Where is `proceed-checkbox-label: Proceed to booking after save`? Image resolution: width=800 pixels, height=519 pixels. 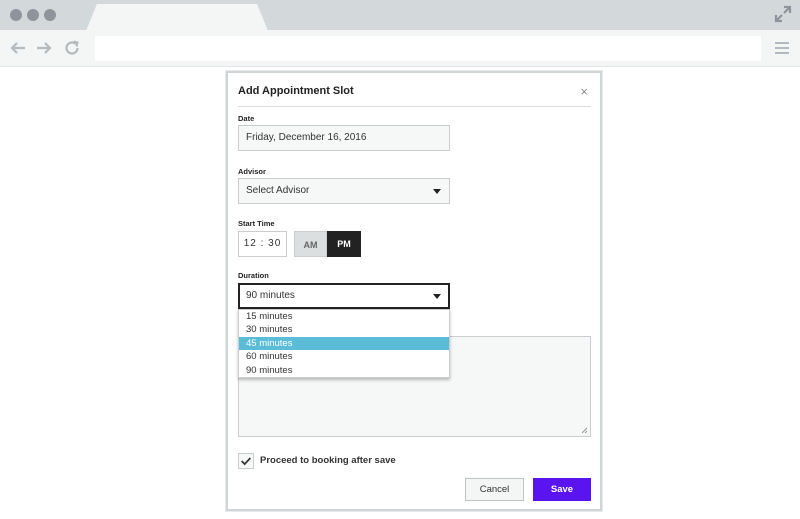 proceed-checkbox-label: Proceed to booking after save is located at coordinates (328, 460).